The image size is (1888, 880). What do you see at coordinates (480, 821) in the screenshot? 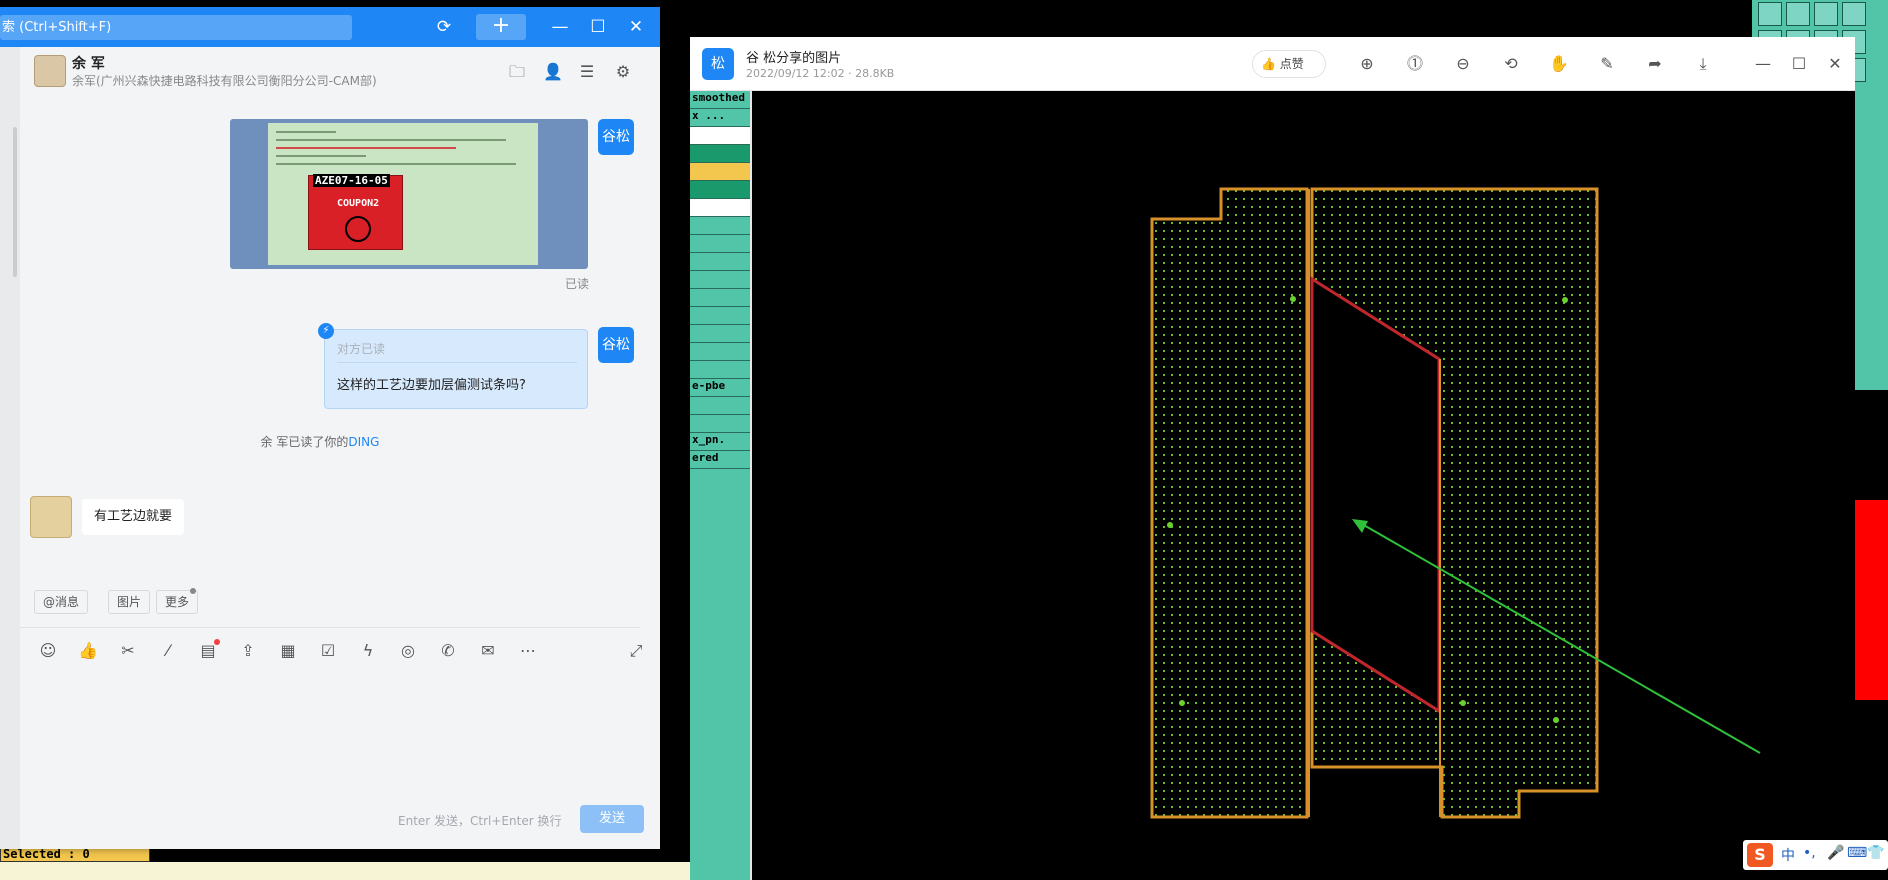
I see `input-hint: Enter 发送，Ctrl+Enter 换行` at bounding box center [480, 821].